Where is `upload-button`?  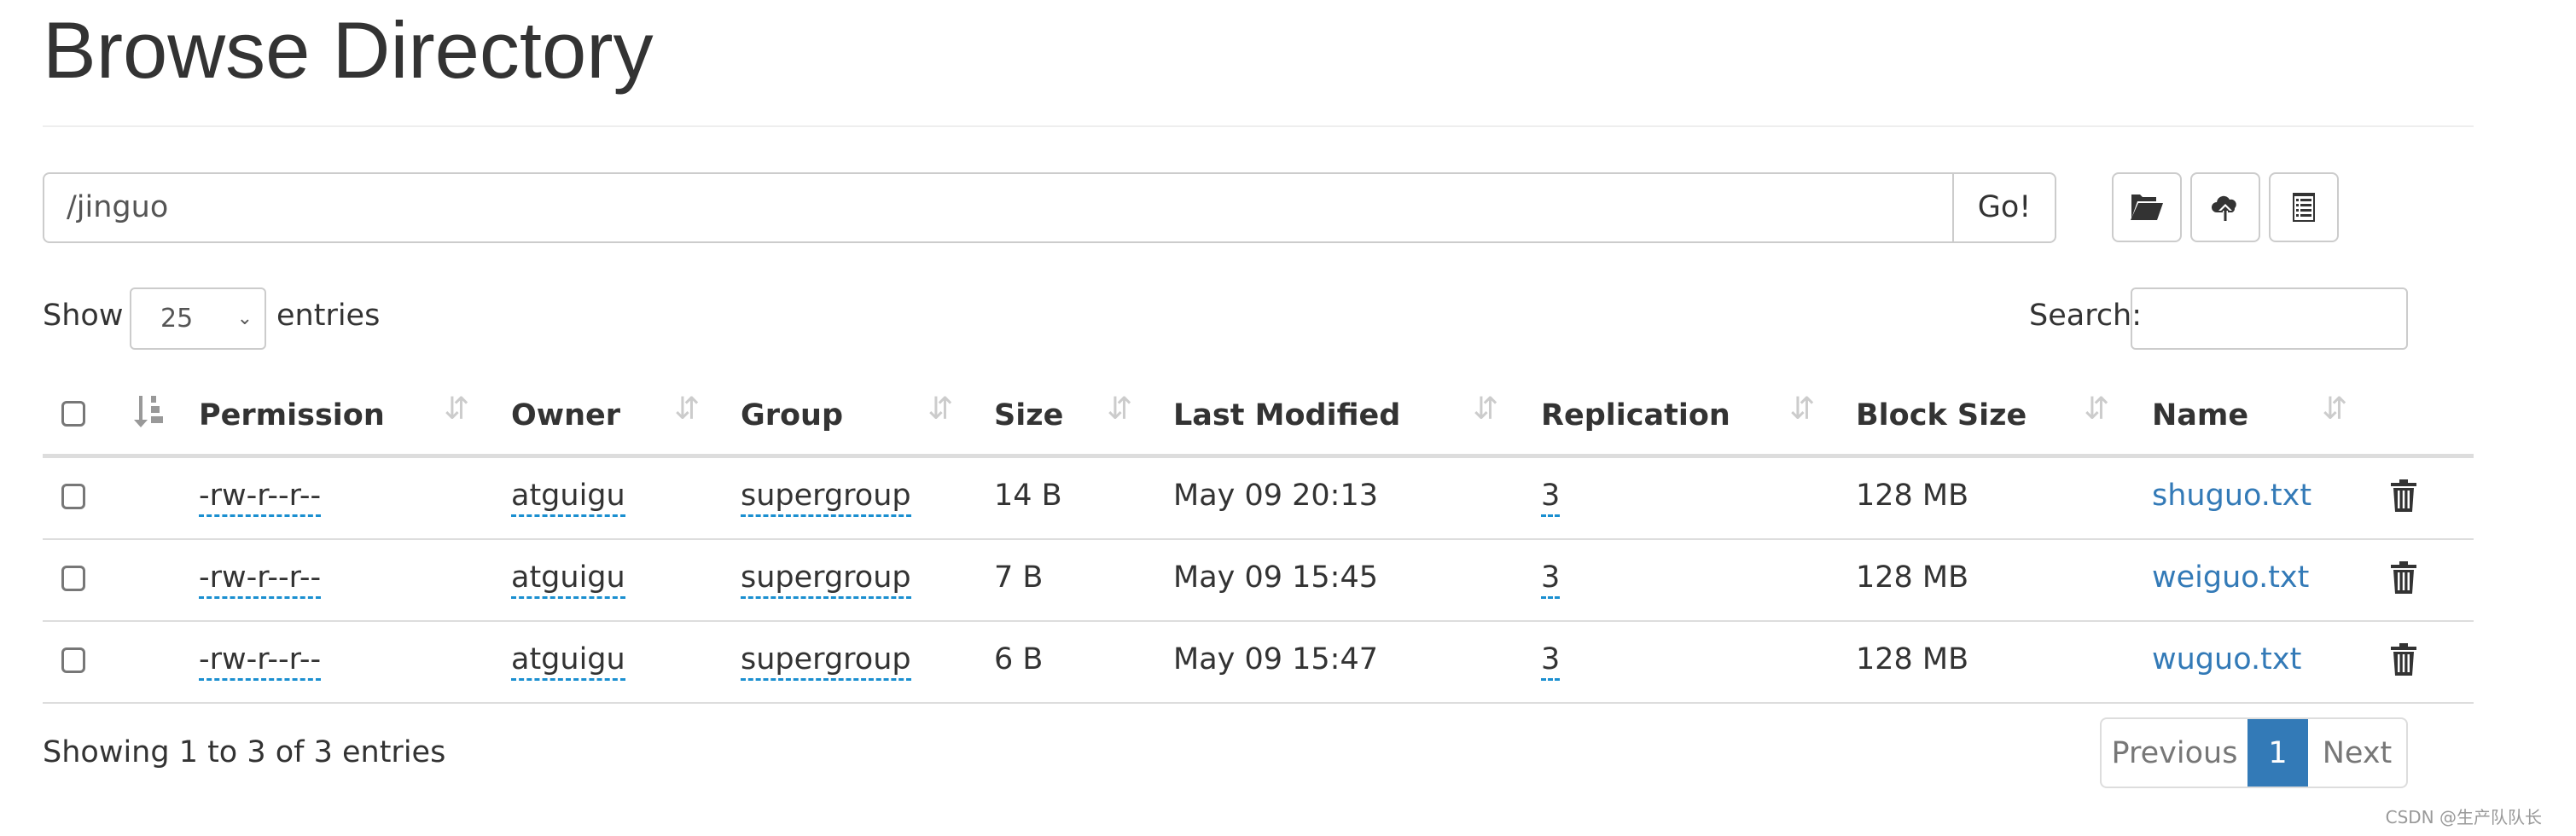
upload-button is located at coordinates (2225, 207).